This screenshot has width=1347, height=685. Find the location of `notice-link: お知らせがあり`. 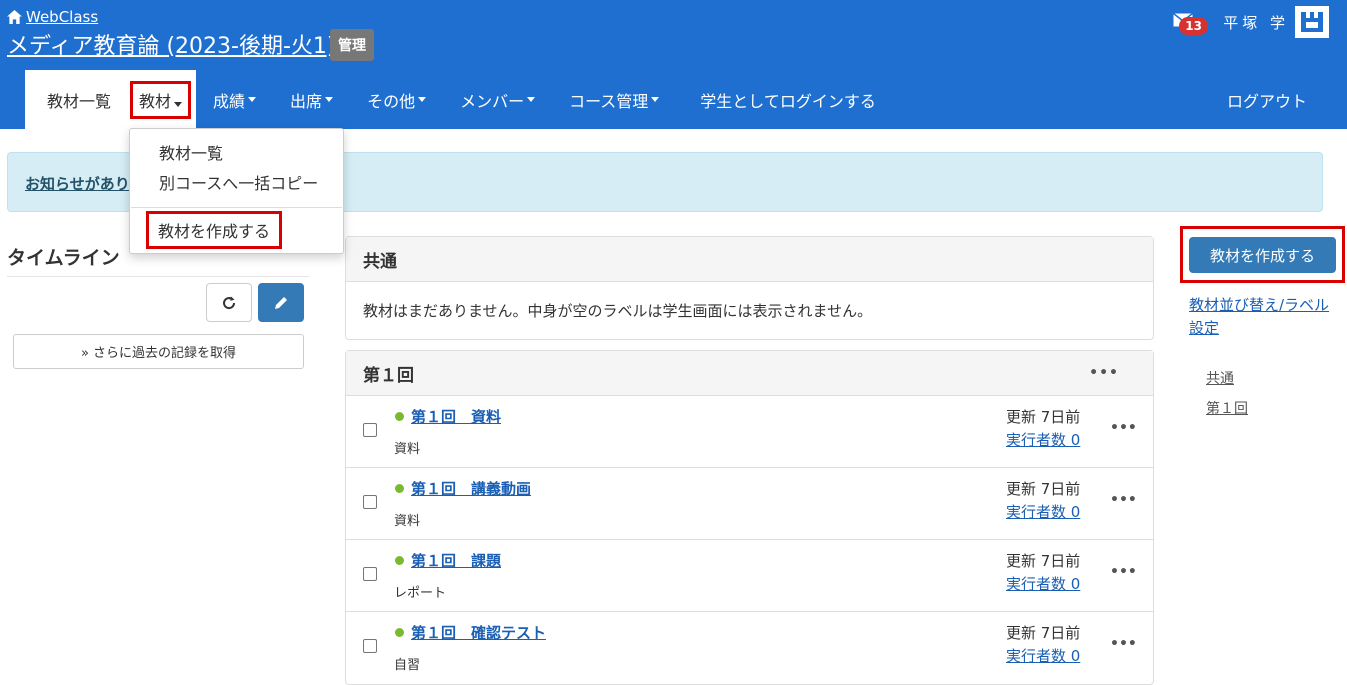

notice-link: お知らせがあり is located at coordinates (77, 183).